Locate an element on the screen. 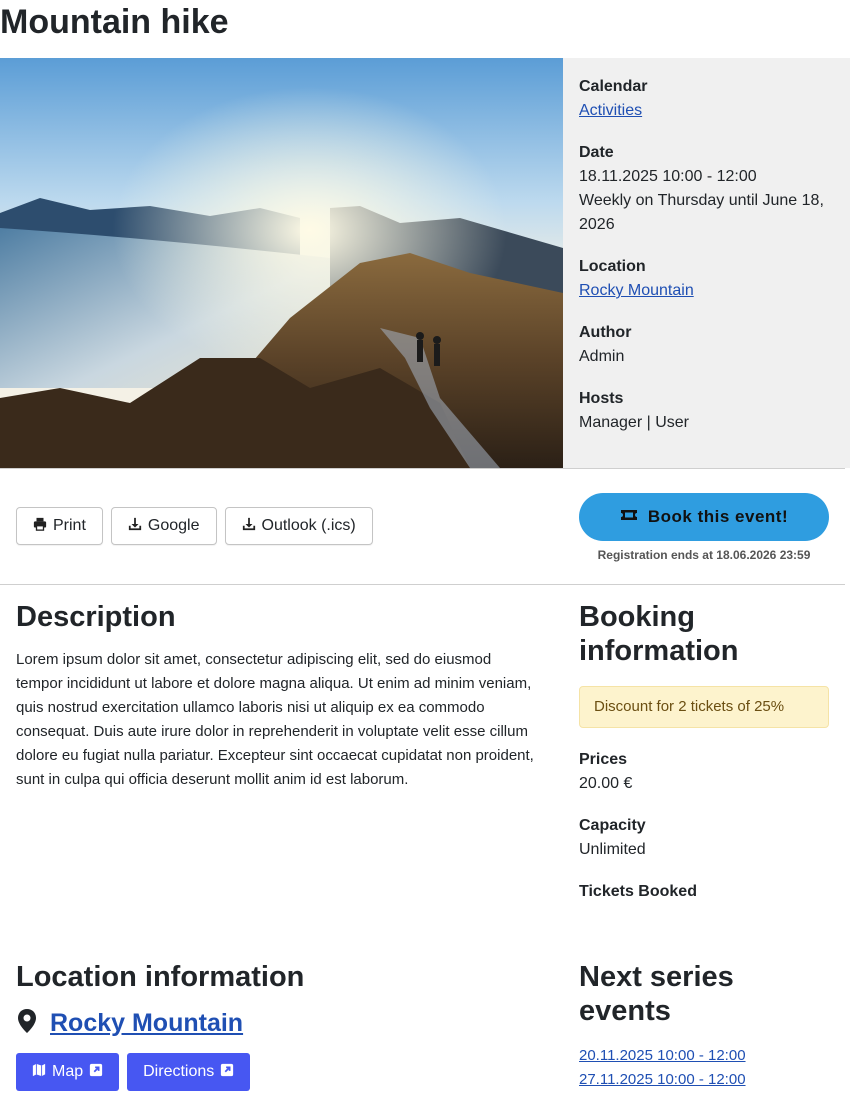 This screenshot has width=850, height=1100. outlook-label: Outlook (.ics) is located at coordinates (308, 525).